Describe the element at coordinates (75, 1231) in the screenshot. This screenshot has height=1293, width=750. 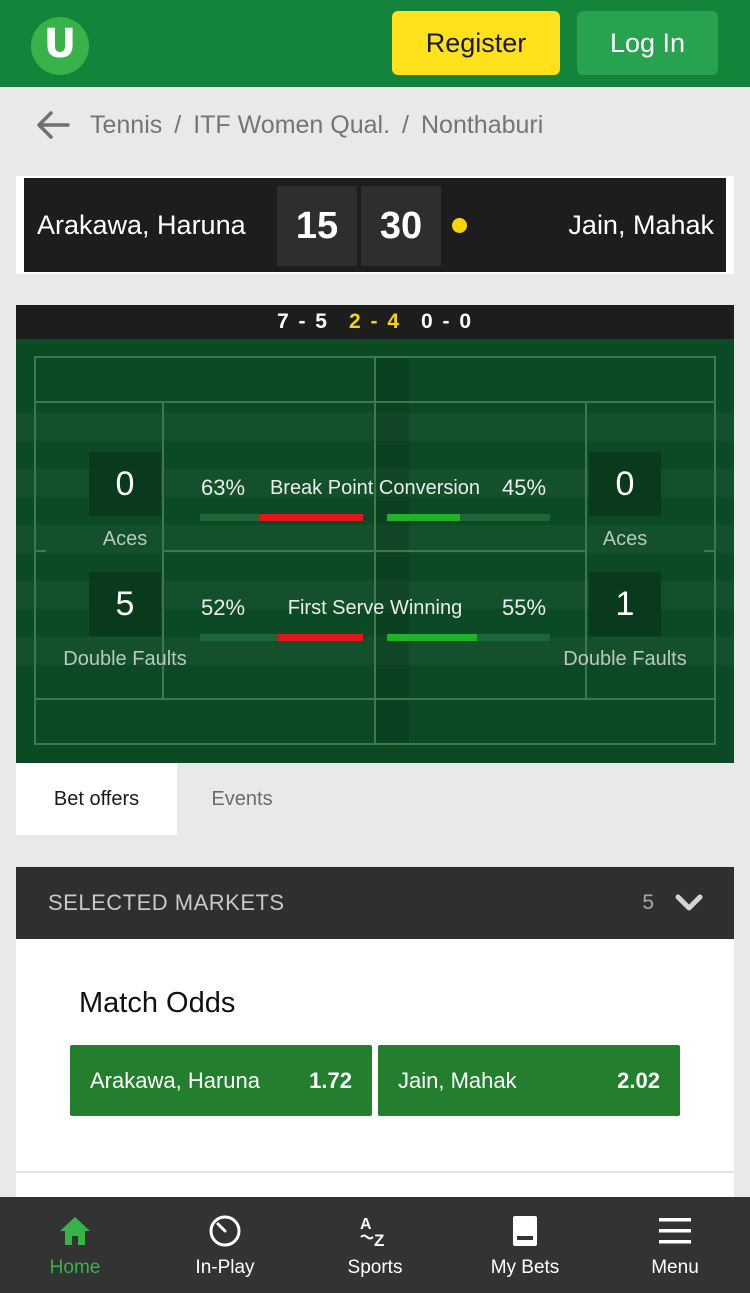
I see `home-icon` at that location.